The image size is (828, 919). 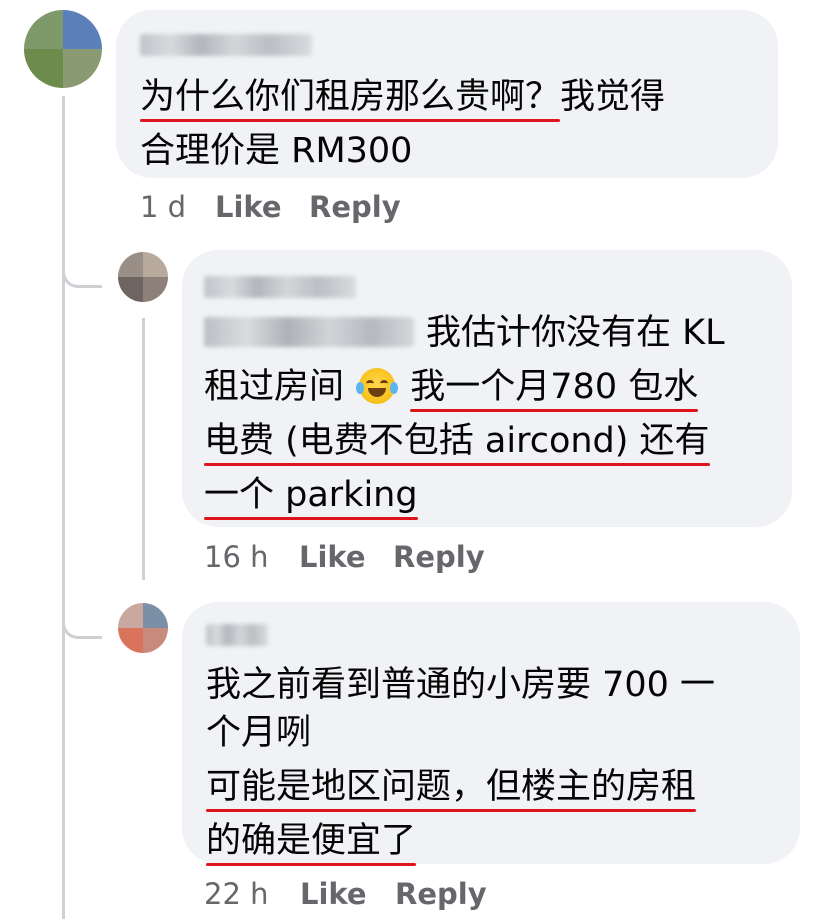 I want to click on face-with-tears-of-joy-icon, so click(x=377, y=386).